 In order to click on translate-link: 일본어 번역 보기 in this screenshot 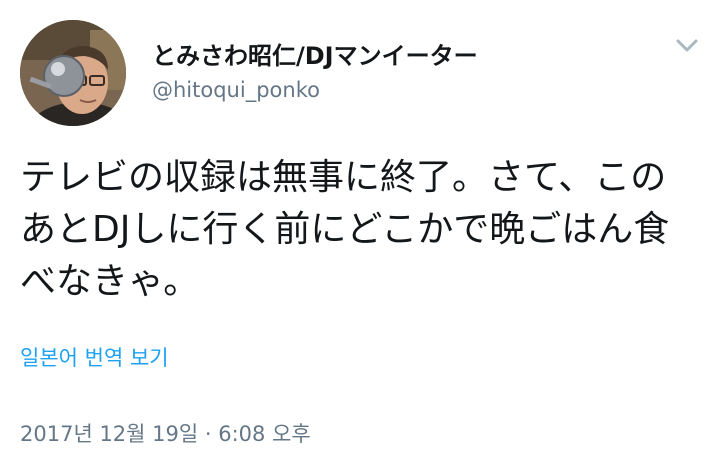, I will do `click(94, 358)`.